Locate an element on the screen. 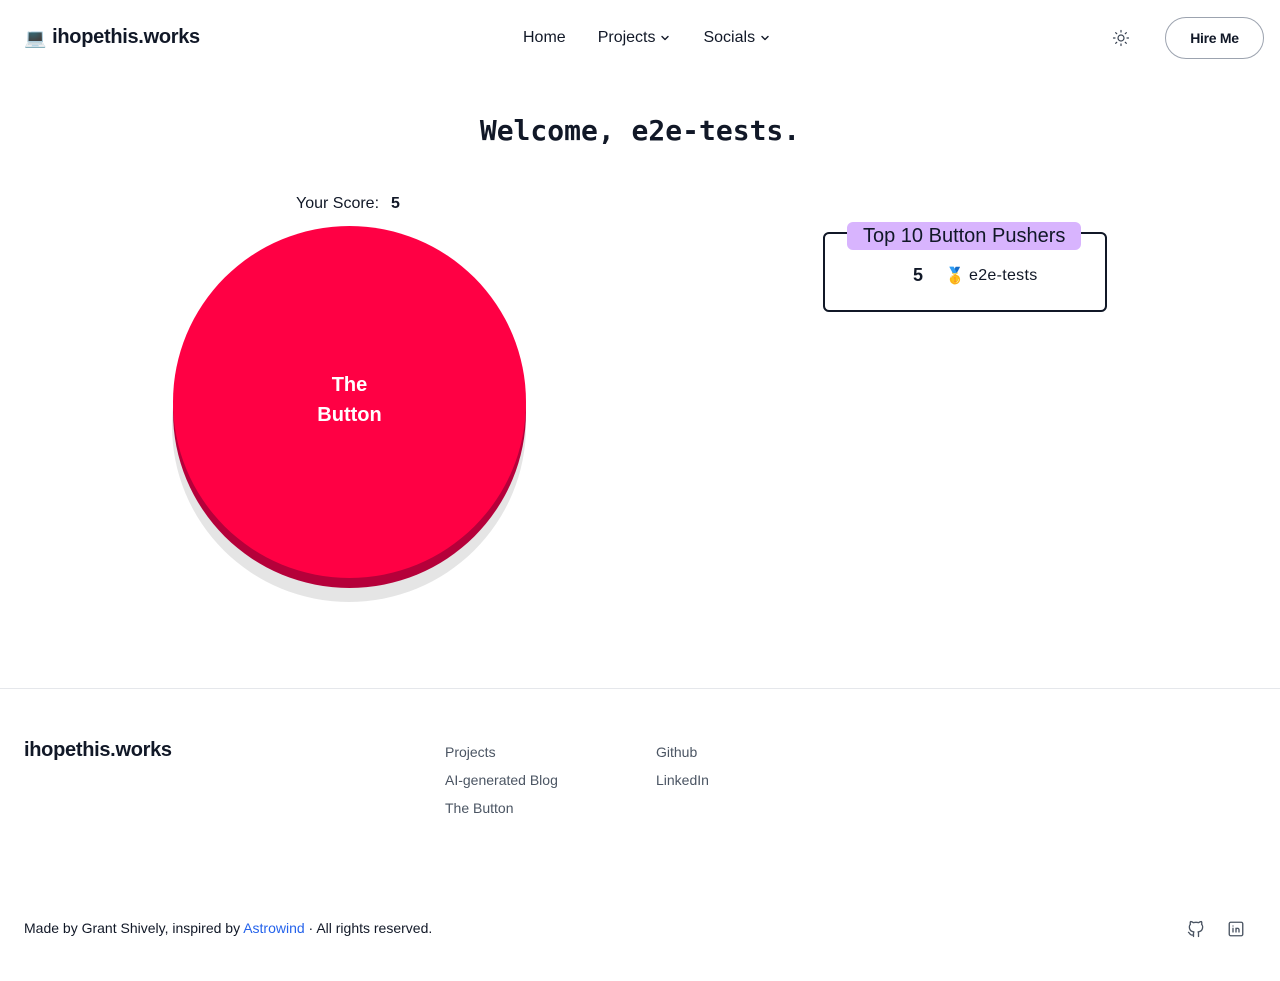  main-nav: Home Projects Socials is located at coordinates (647, 38).